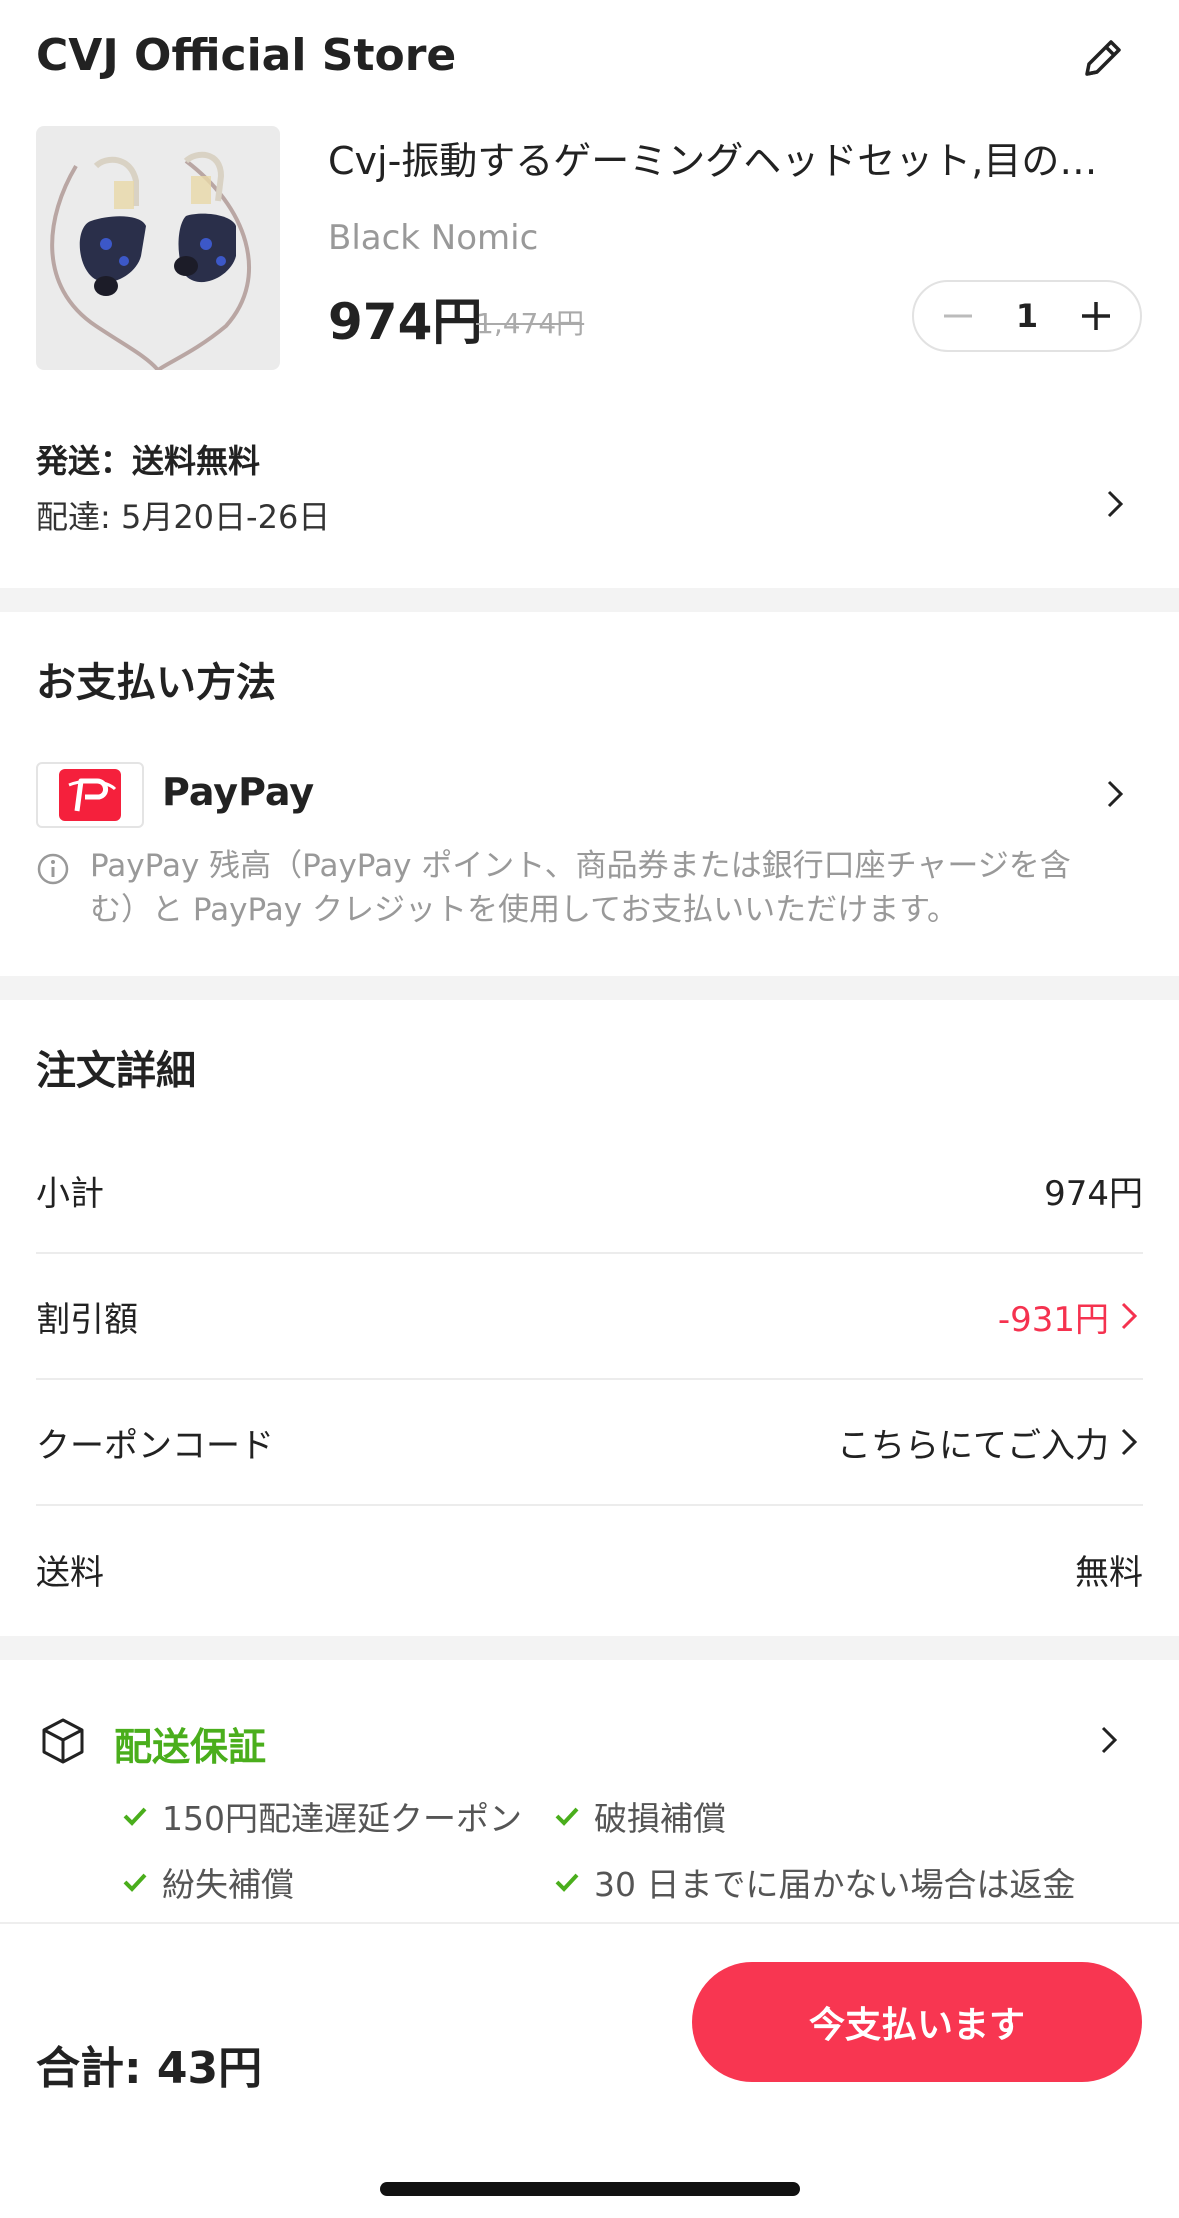 The width and height of the screenshot is (1179, 2218). Describe the element at coordinates (190, 1747) in the screenshot. I see `guarantee-title: 配送保証` at that location.